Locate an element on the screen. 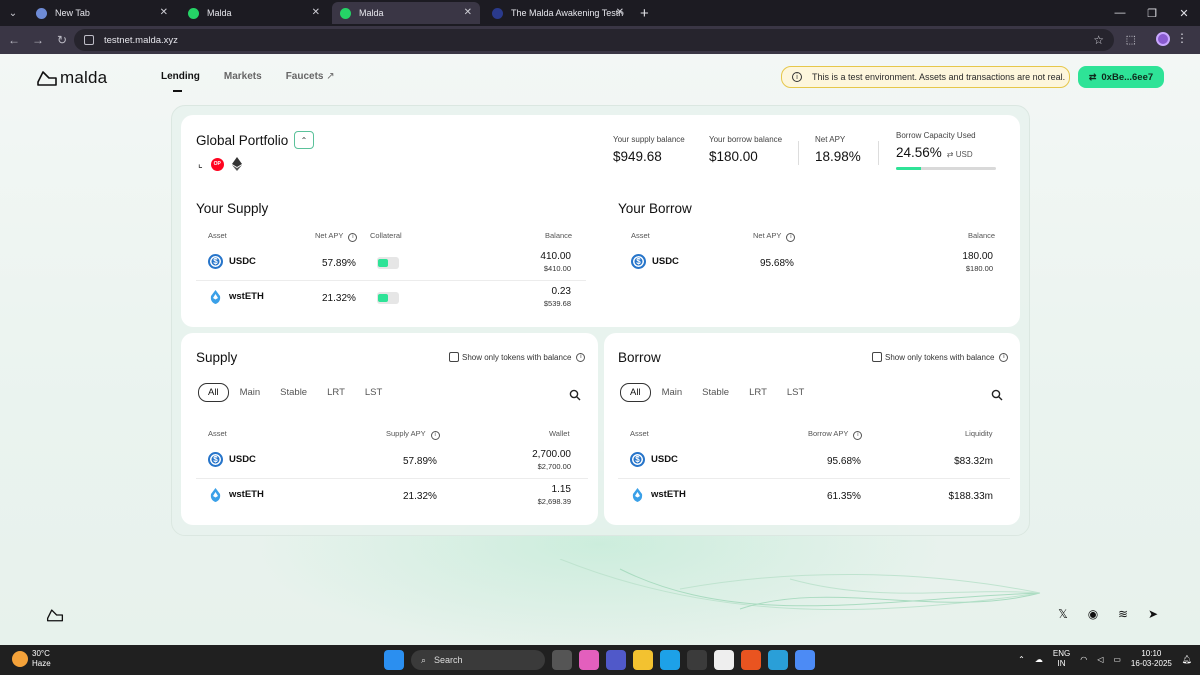 Image resolution: width=1200 pixels, height=675 pixels. onedrive-icon: ☁ is located at coordinates (1039, 659).